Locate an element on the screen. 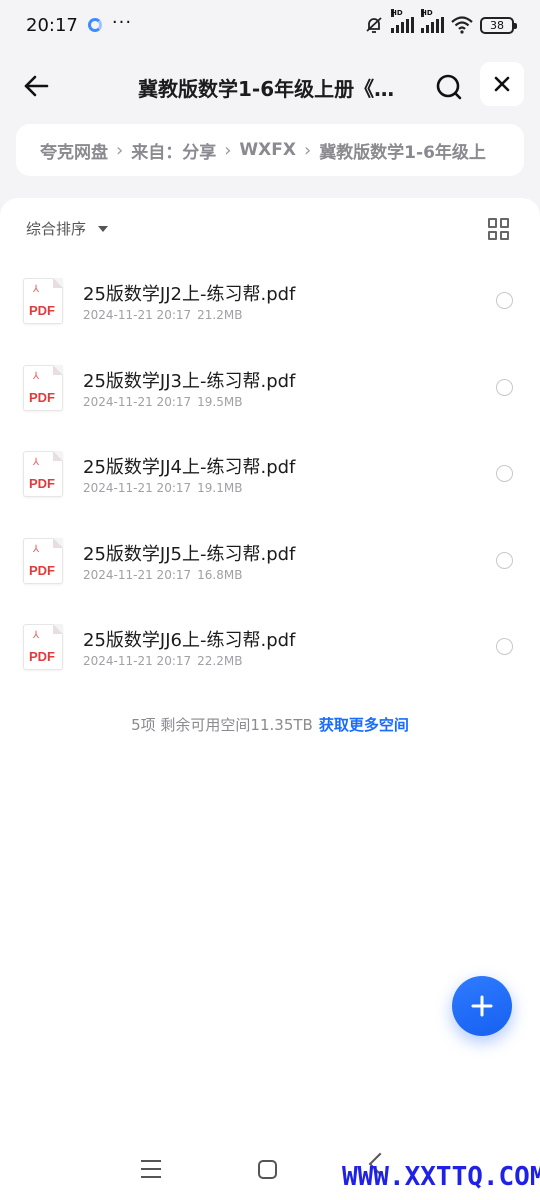 The height and width of the screenshot is (1200, 540). status-right: HD HD 38 is located at coordinates (440, 22).